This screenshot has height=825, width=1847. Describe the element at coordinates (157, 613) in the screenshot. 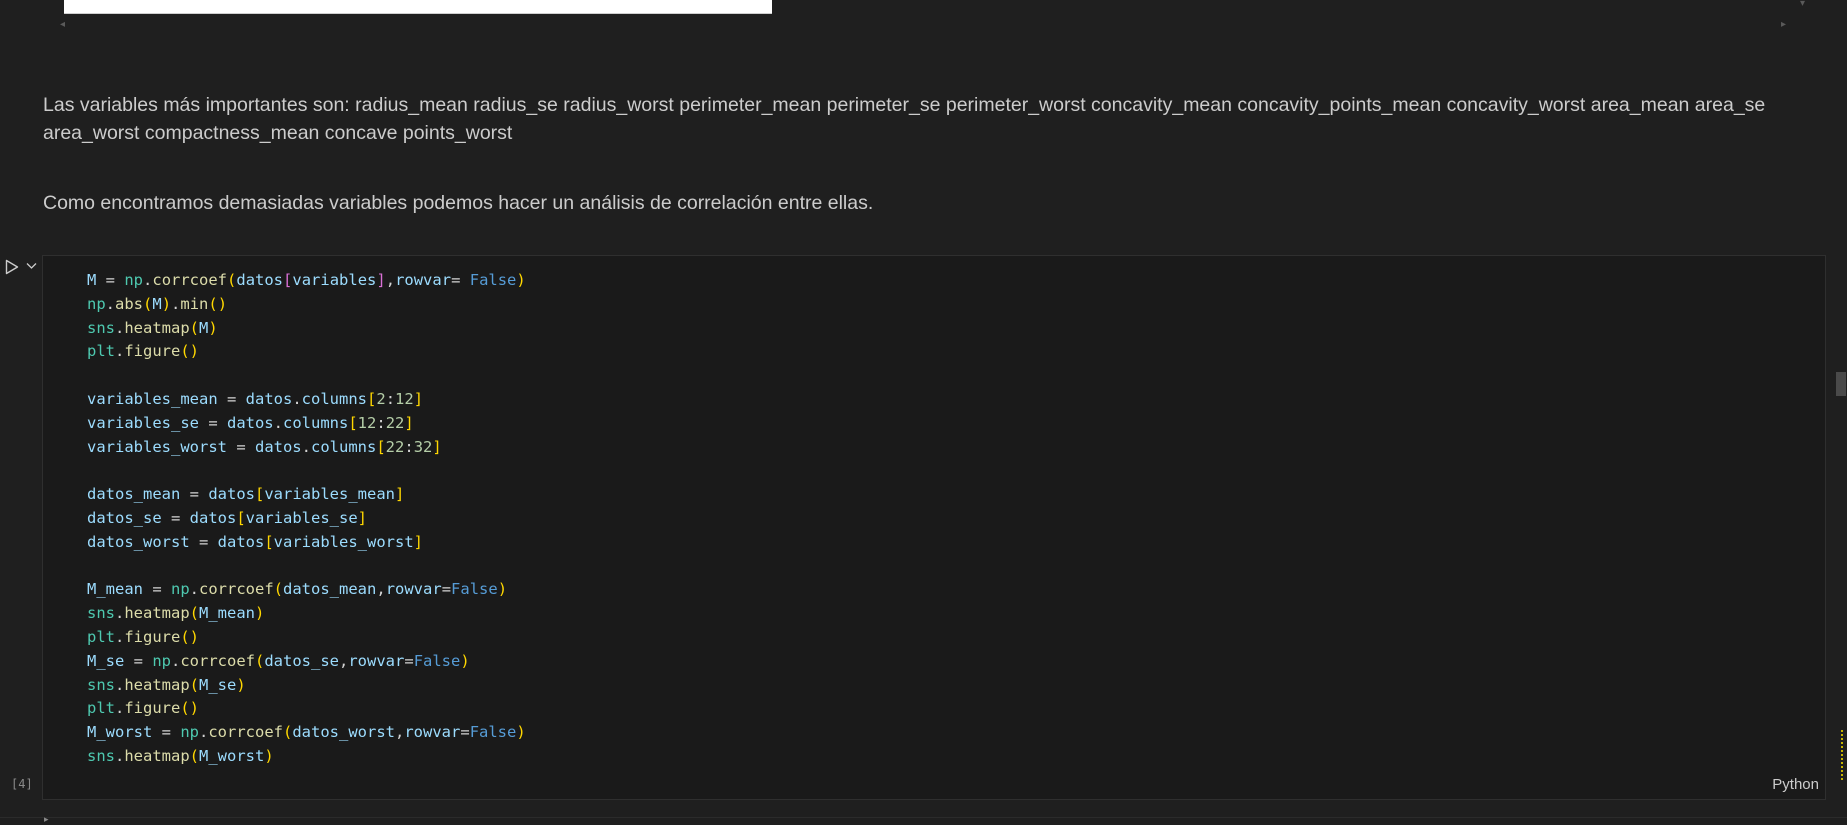

I see `code-token: heatmap` at that location.